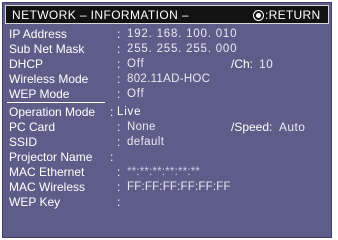 The height and width of the screenshot is (240, 338). What do you see at coordinates (51, 157) in the screenshot?
I see `label-projector-name: Projector Name` at bounding box center [51, 157].